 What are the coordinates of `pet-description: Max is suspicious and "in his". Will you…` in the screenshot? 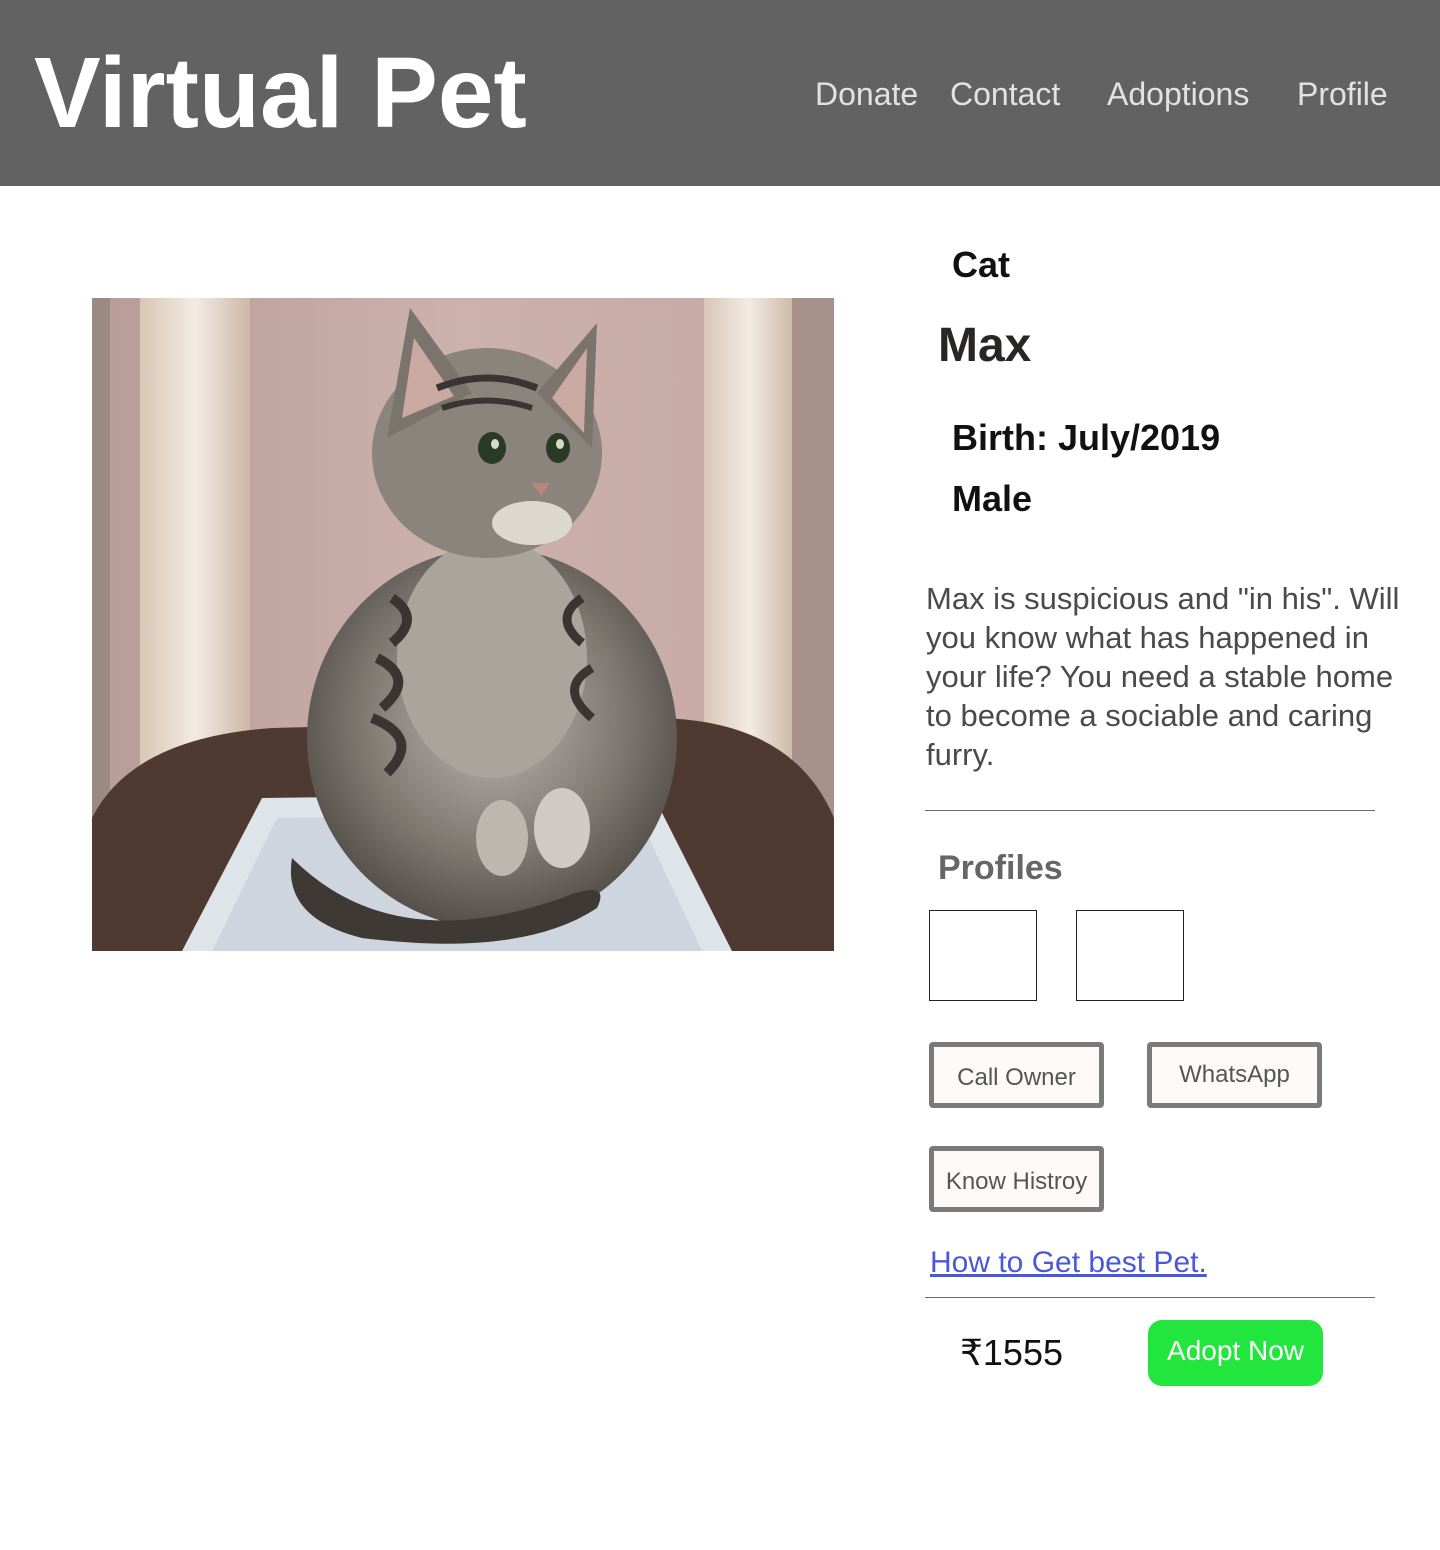 It's located at (1163, 676).